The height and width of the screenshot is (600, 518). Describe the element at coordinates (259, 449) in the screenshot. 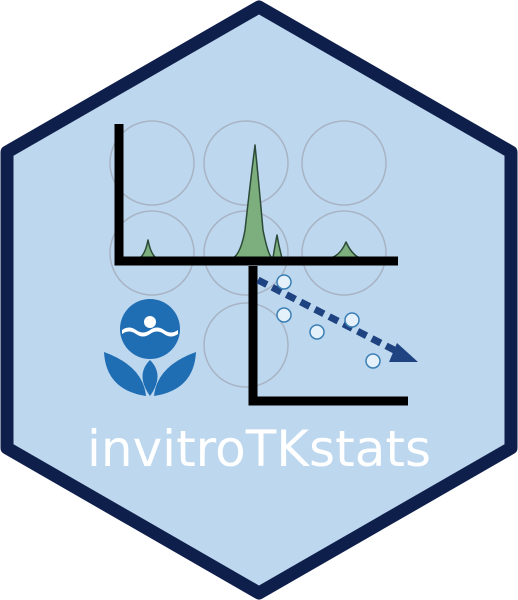

I see `package-title: invitroTKstats` at that location.